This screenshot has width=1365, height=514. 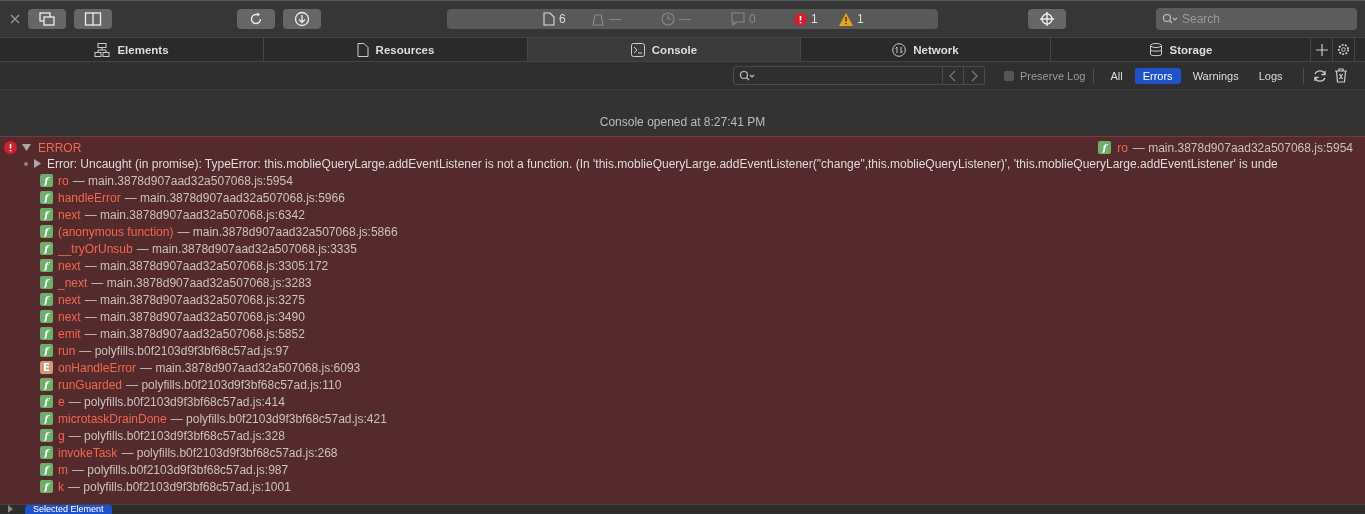 I want to click on source-location-link: — main.3878d907aad32a507068.js:3275, so click(x=194, y=299).